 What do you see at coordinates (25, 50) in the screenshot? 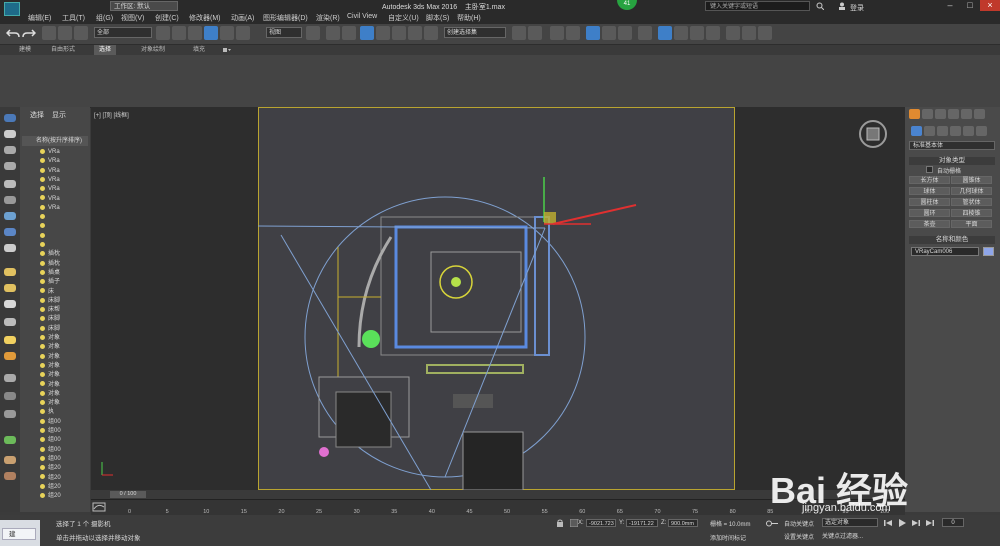
I see `ribbon-tab-modeling: 建模` at bounding box center [25, 50].